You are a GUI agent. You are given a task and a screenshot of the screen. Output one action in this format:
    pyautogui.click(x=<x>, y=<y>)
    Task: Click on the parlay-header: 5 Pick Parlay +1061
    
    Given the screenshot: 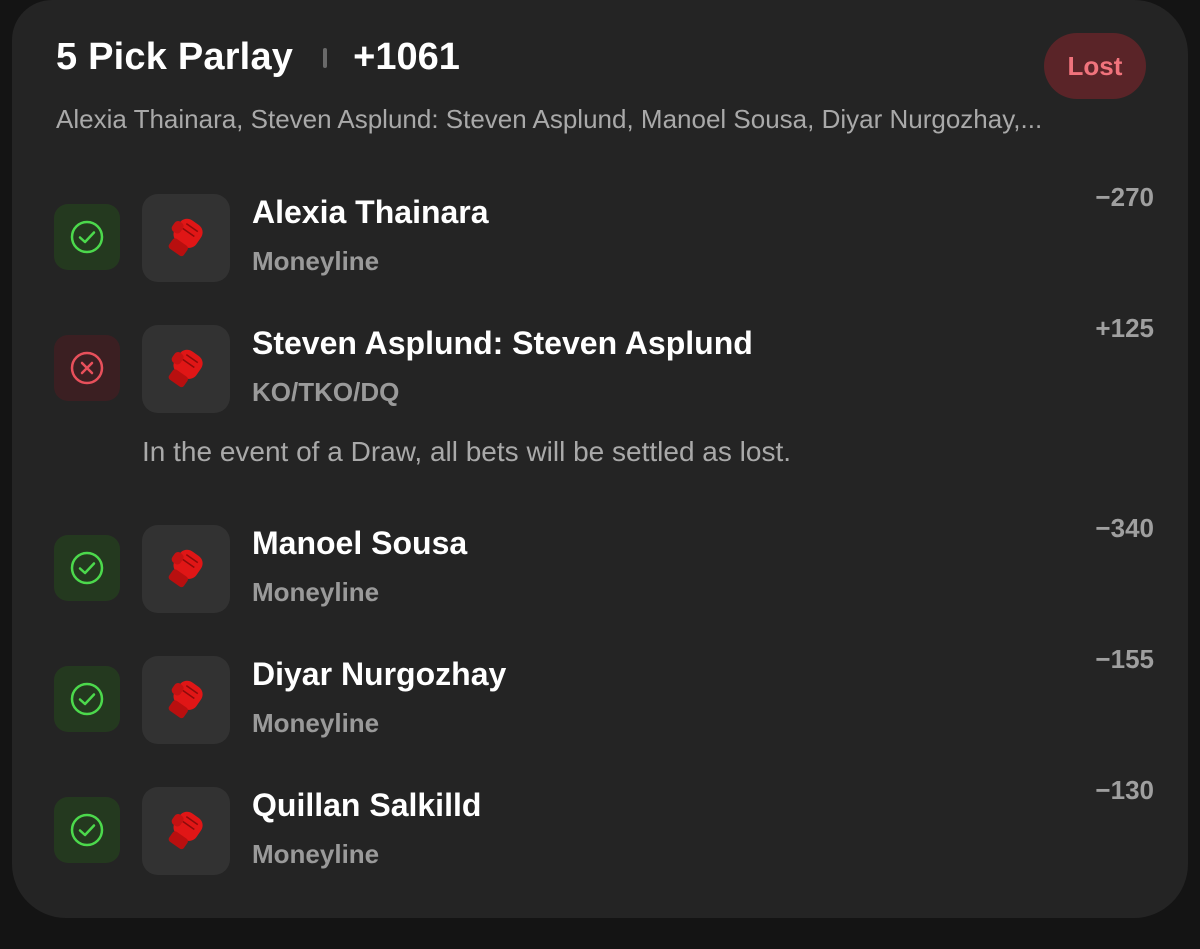 What is the action you would take?
    pyautogui.click(x=258, y=57)
    